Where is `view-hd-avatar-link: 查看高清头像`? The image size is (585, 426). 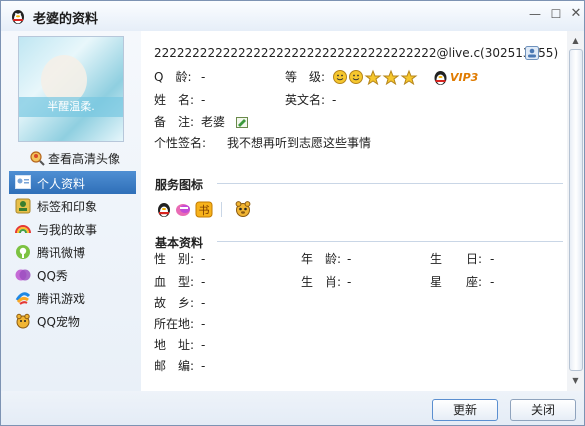
view-hd-avatar-link: 查看高清头像 is located at coordinates (84, 158).